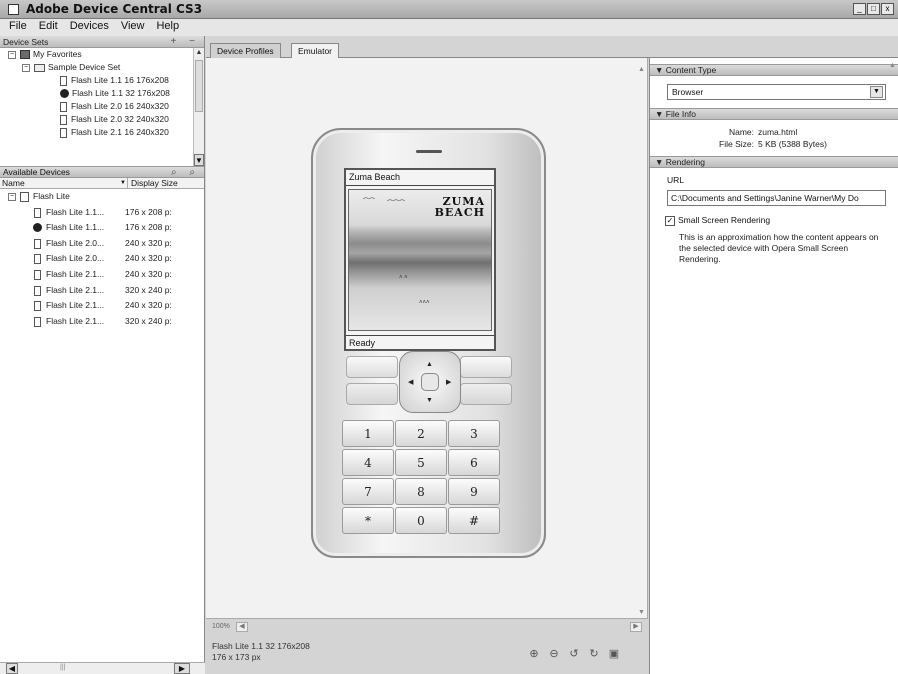 This screenshot has width=898, height=674. What do you see at coordinates (362, 343) in the screenshot?
I see `screen-status: Ready` at bounding box center [362, 343].